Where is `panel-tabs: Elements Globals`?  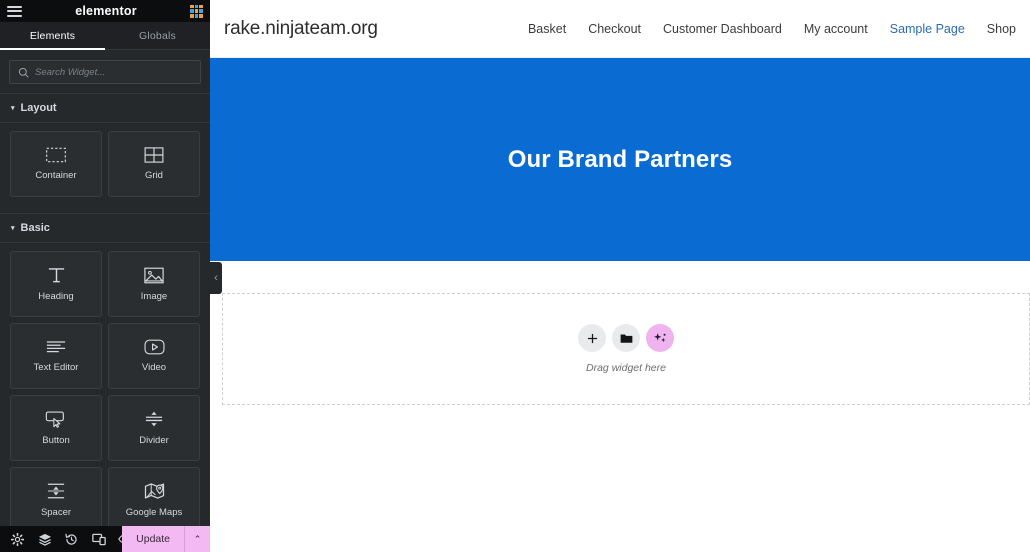
panel-tabs: Elements Globals is located at coordinates (105, 36).